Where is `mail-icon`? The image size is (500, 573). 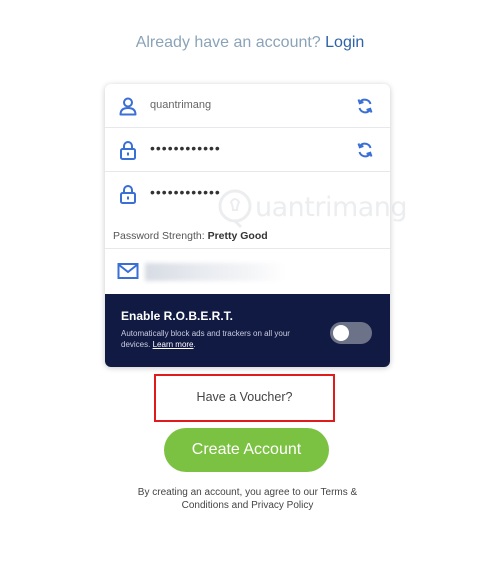 mail-icon is located at coordinates (128, 271).